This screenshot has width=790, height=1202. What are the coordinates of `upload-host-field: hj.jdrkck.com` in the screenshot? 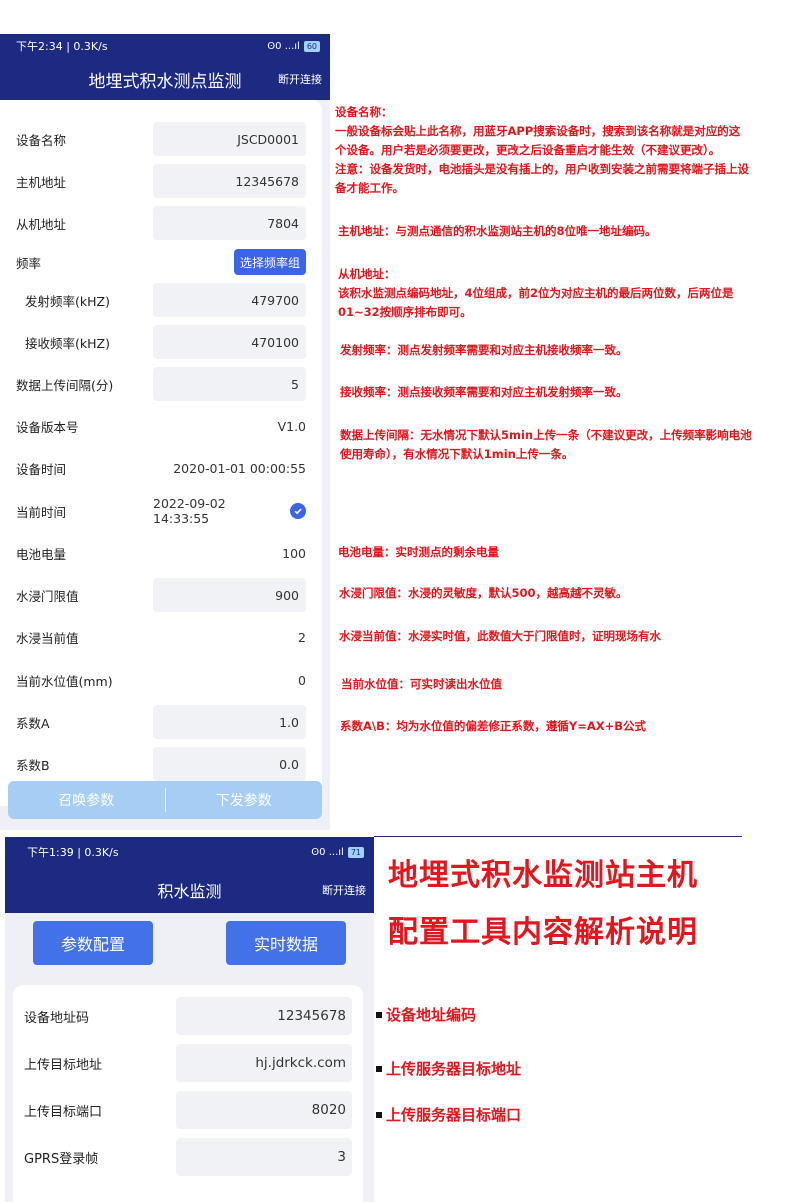 It's located at (264, 1063).